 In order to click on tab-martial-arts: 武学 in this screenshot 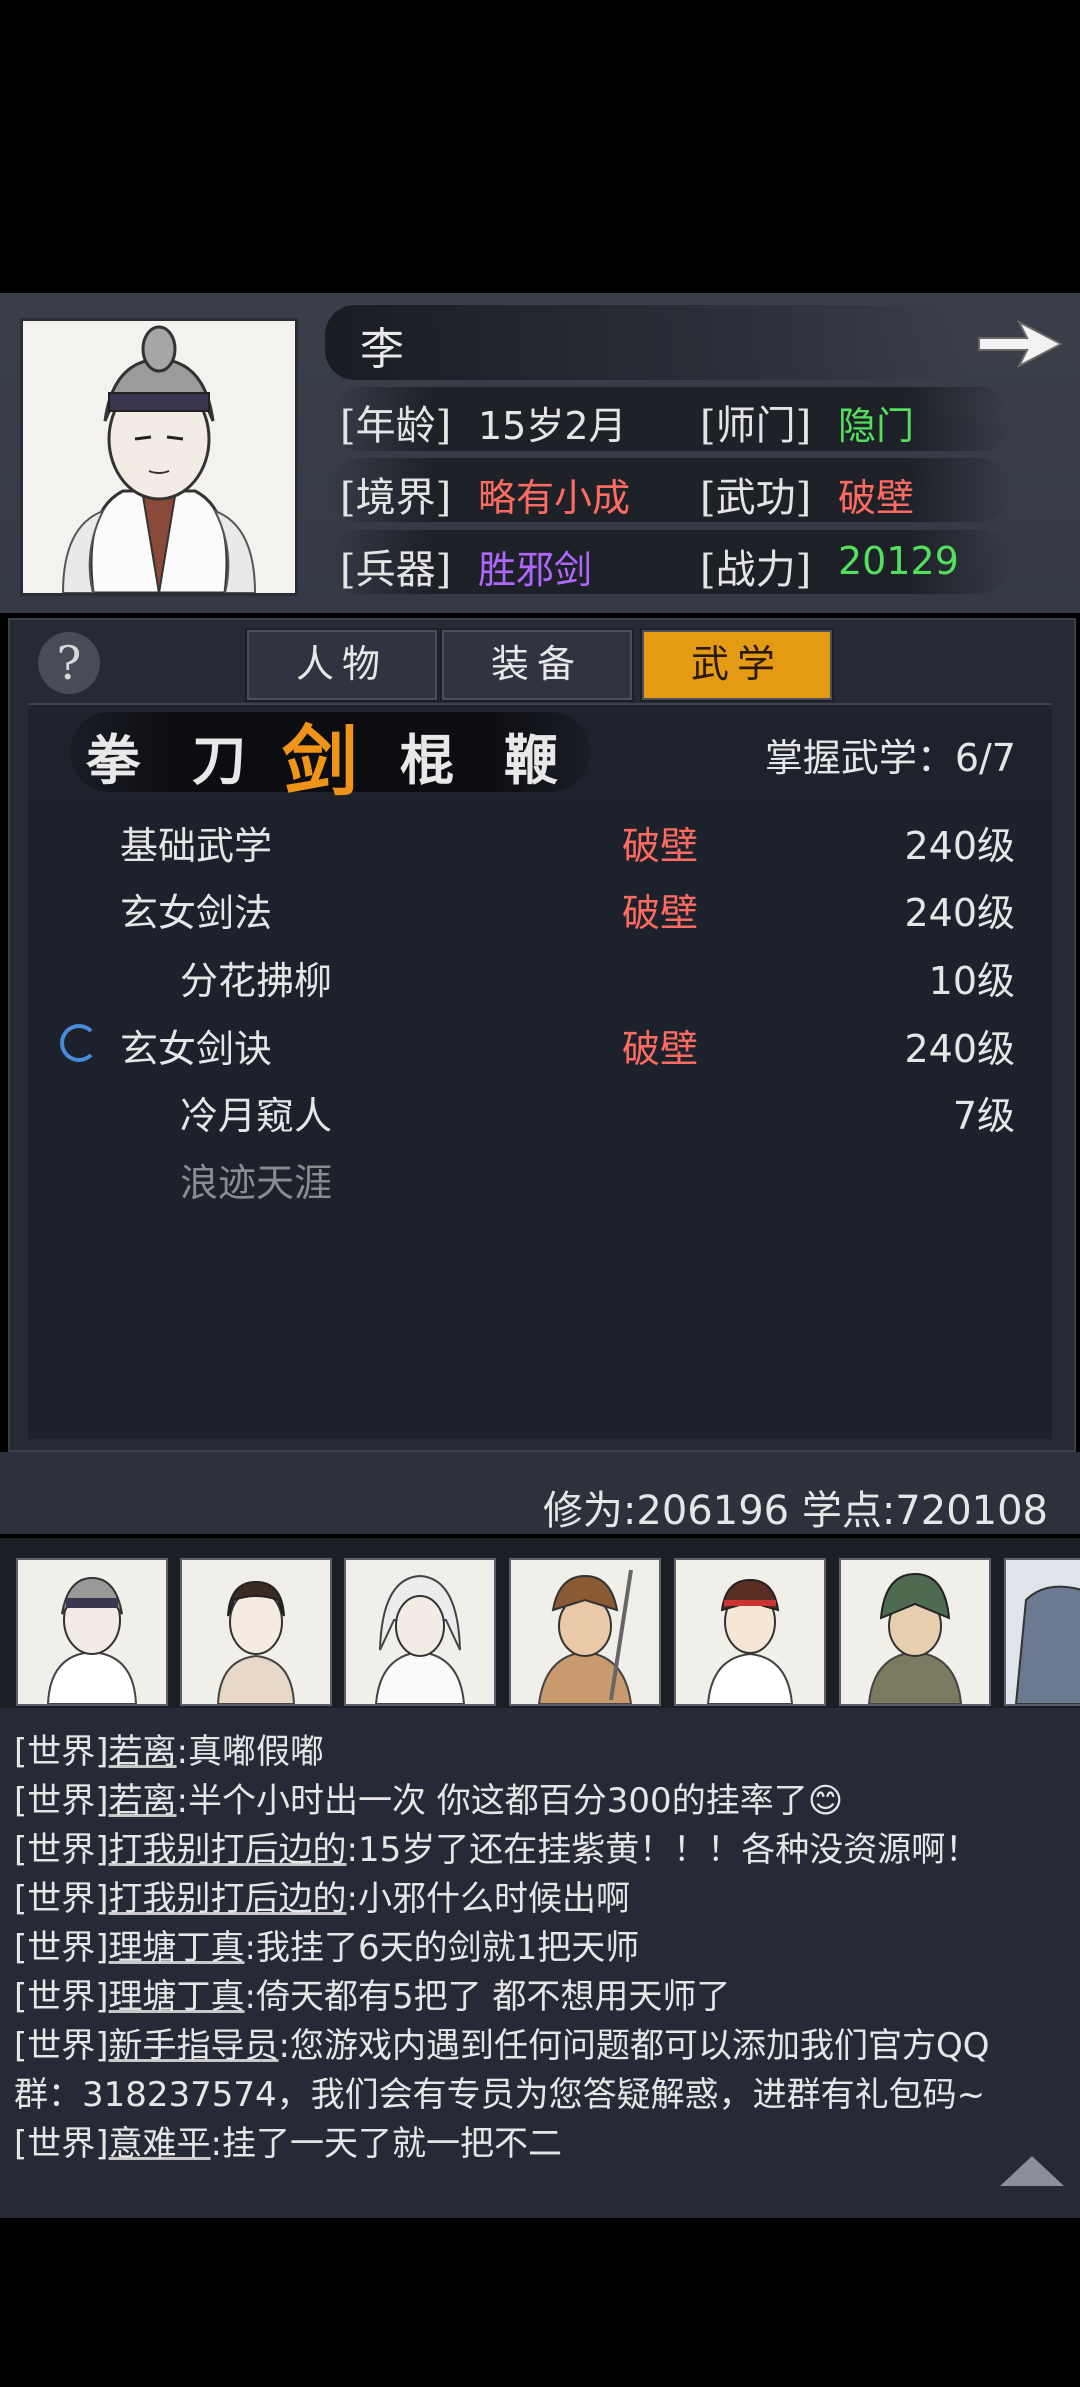, I will do `click(737, 665)`.